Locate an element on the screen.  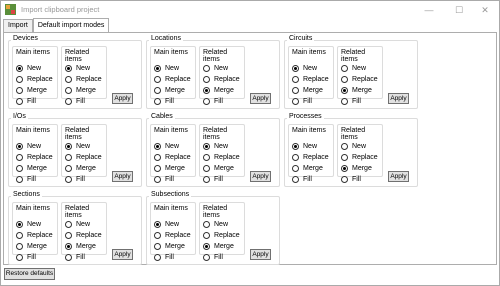
tab-import: Import is located at coordinates (18, 25).